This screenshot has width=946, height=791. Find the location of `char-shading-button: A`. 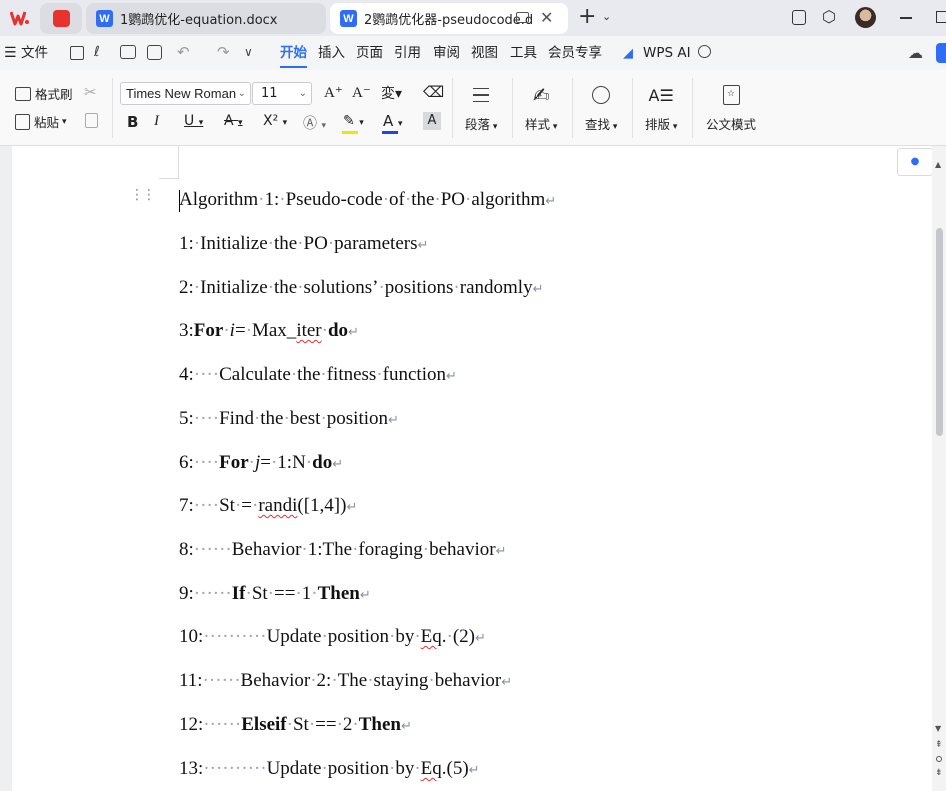

char-shading-button: A is located at coordinates (432, 121).